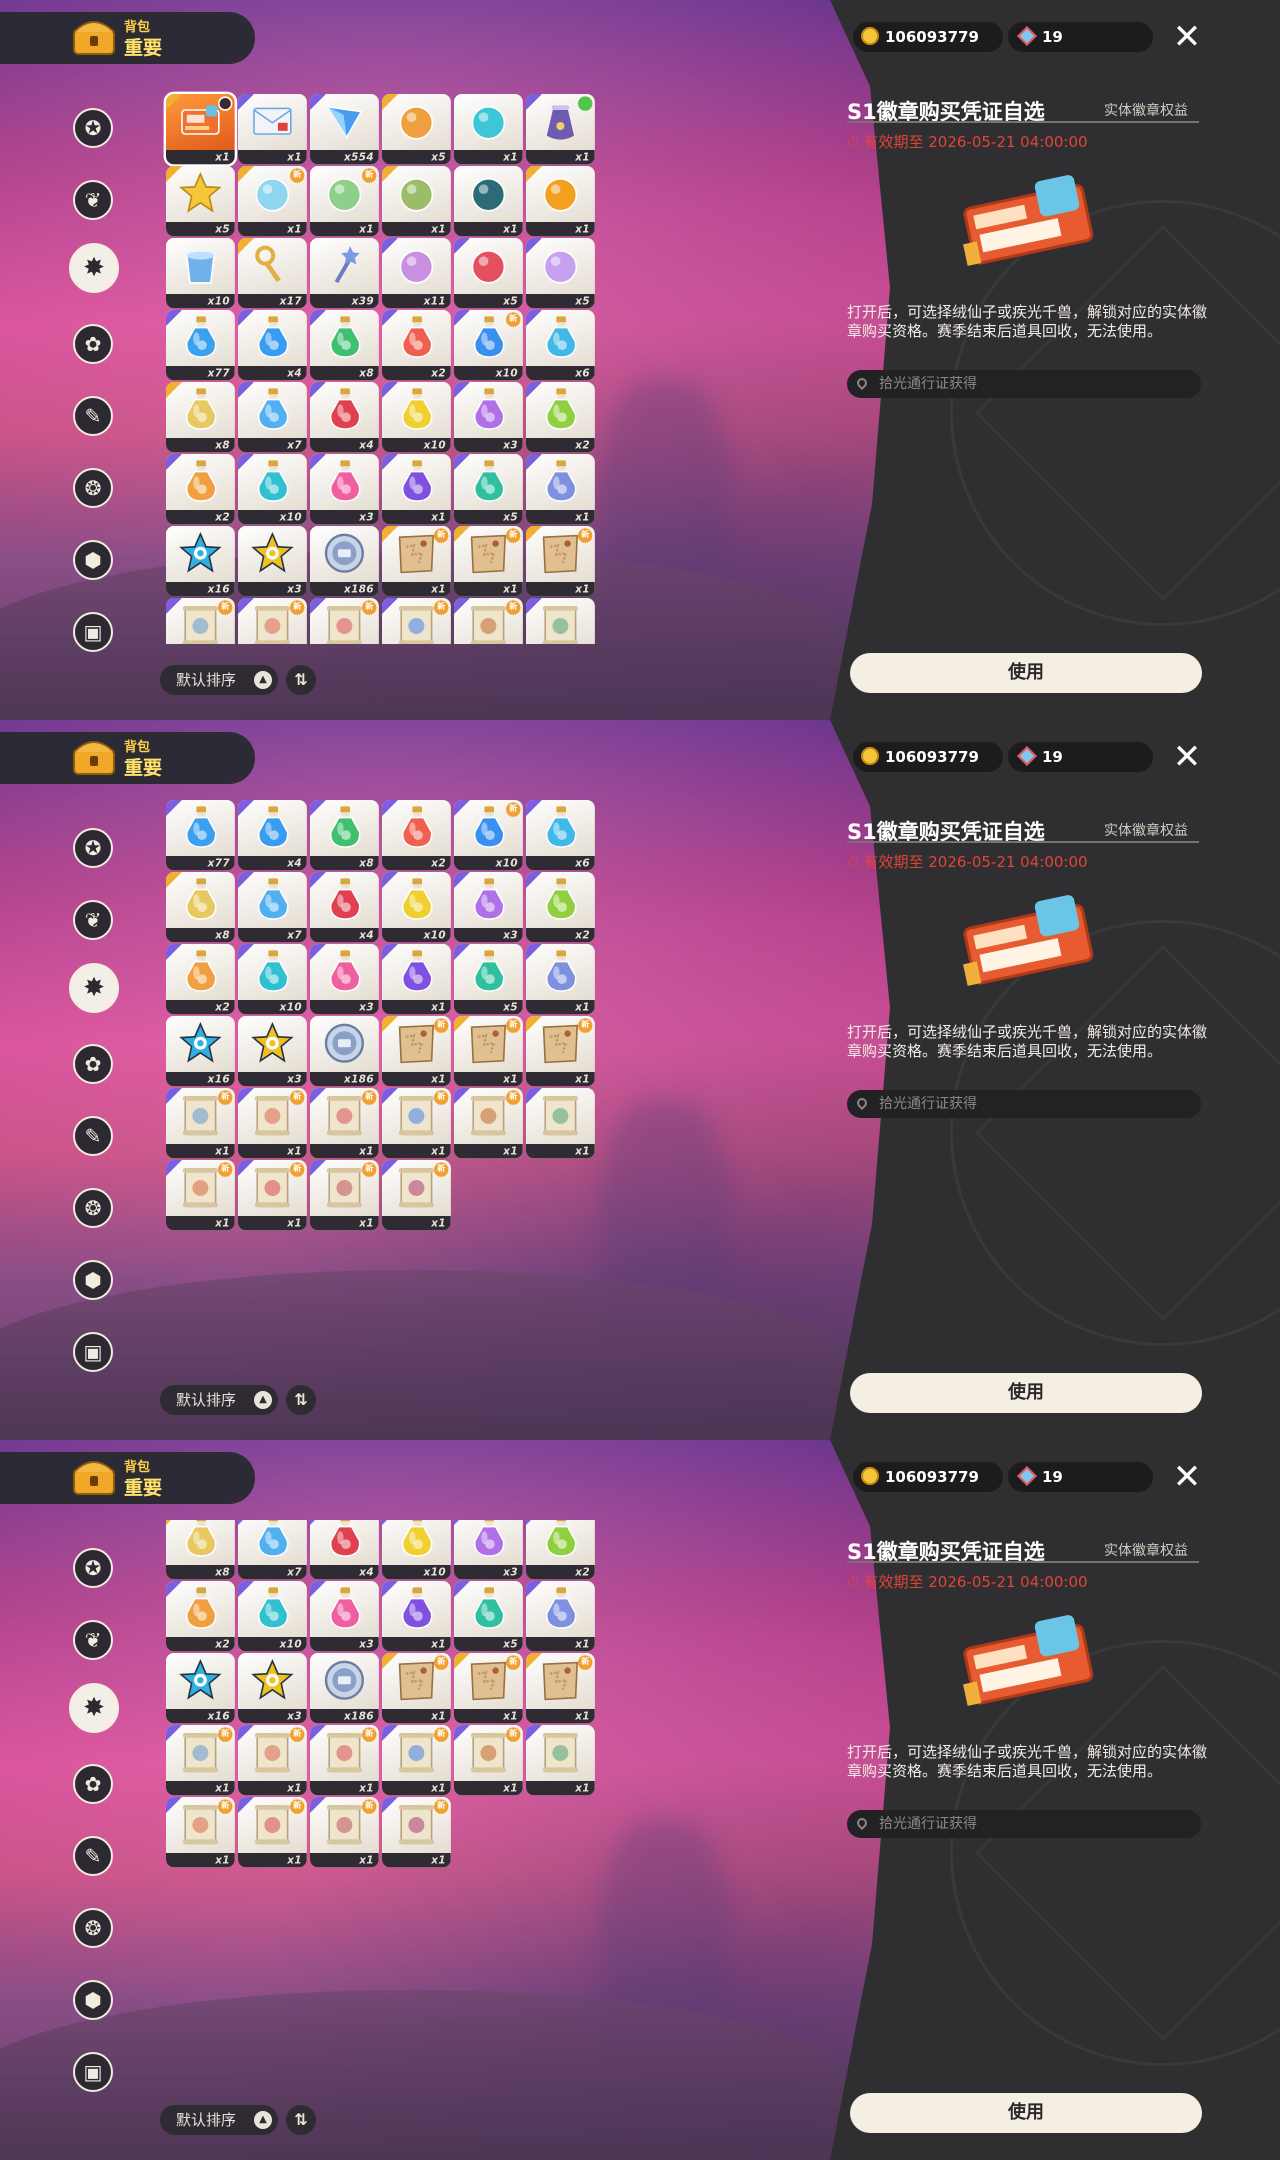  I want to click on inventory-item-slot: x77, so click(200, 835).